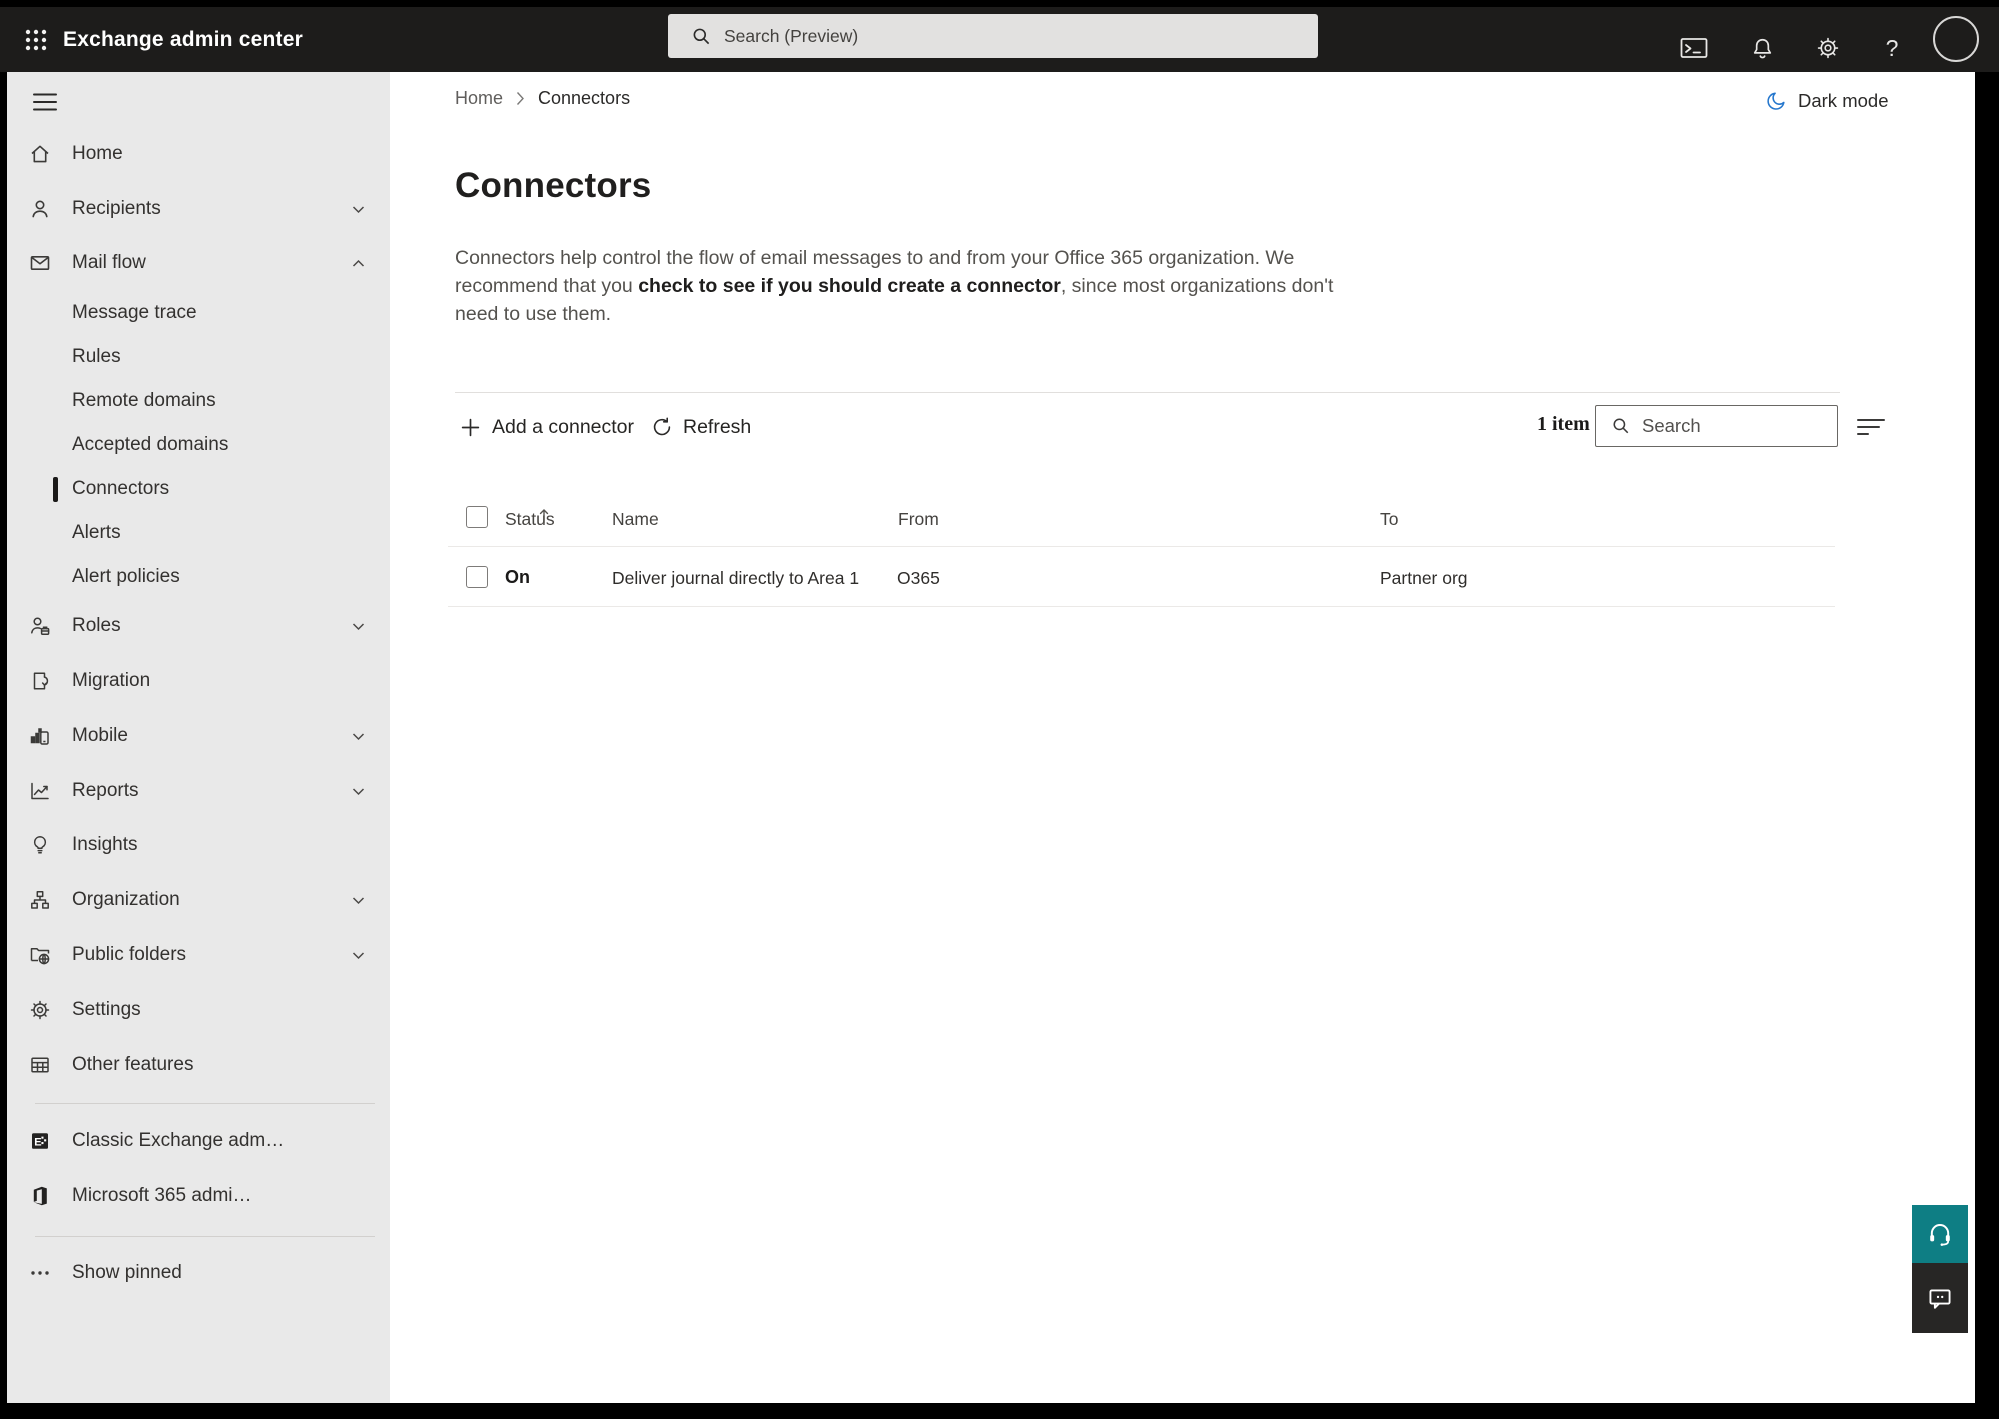 The width and height of the screenshot is (1999, 1419). What do you see at coordinates (126, 576) in the screenshot?
I see `sidebar-item-label: Alert policies` at bounding box center [126, 576].